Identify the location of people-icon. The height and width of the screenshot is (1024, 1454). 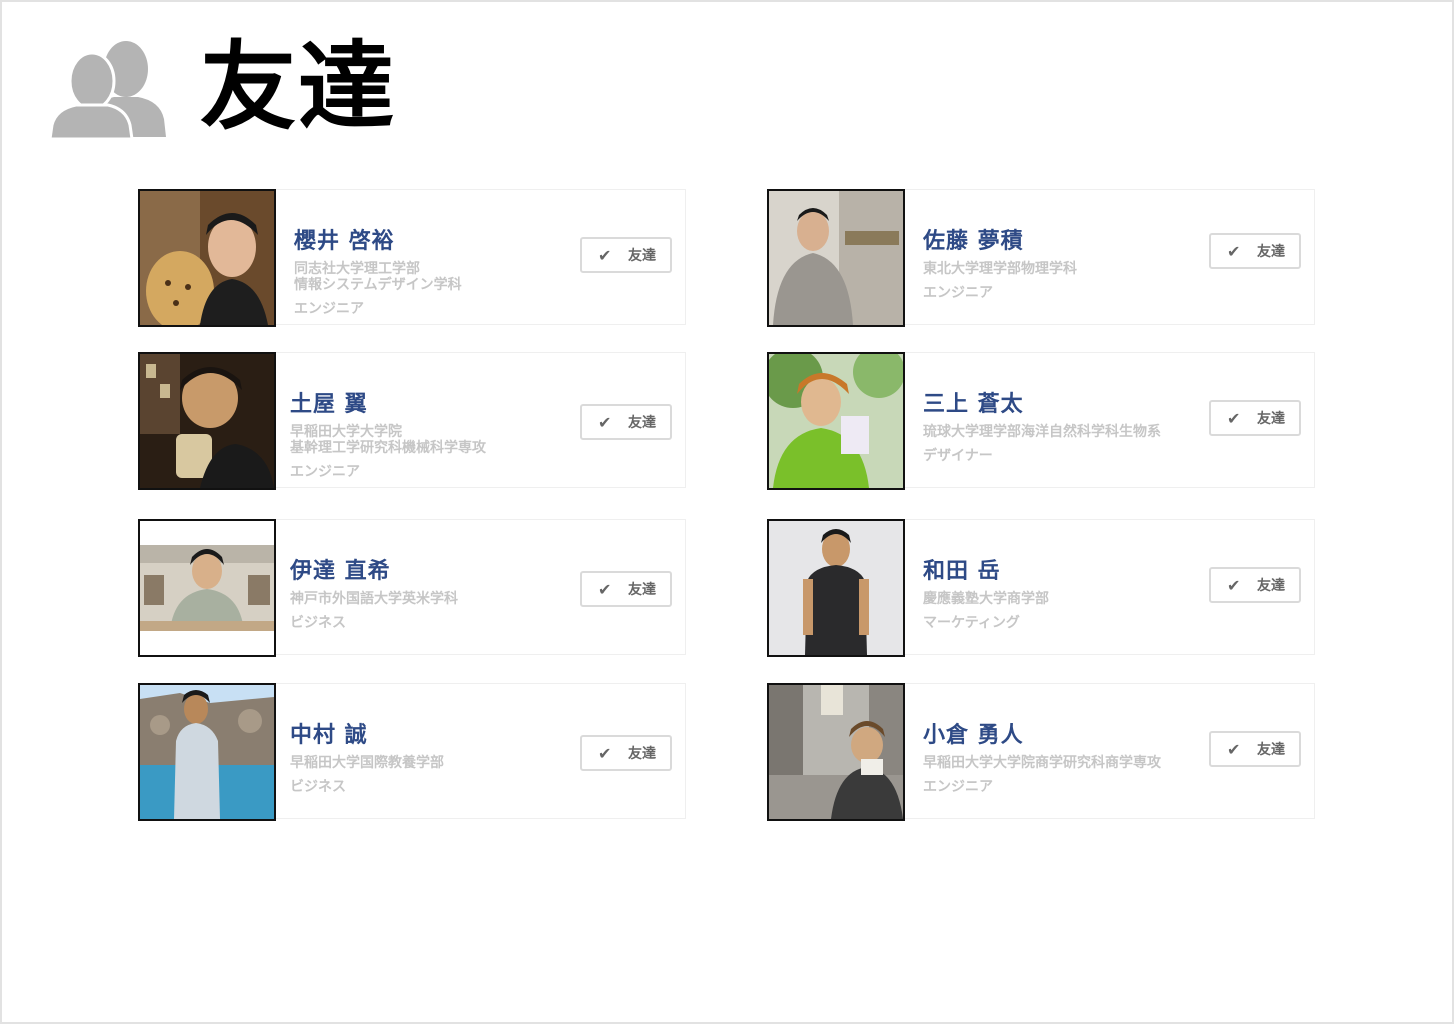
(108, 91).